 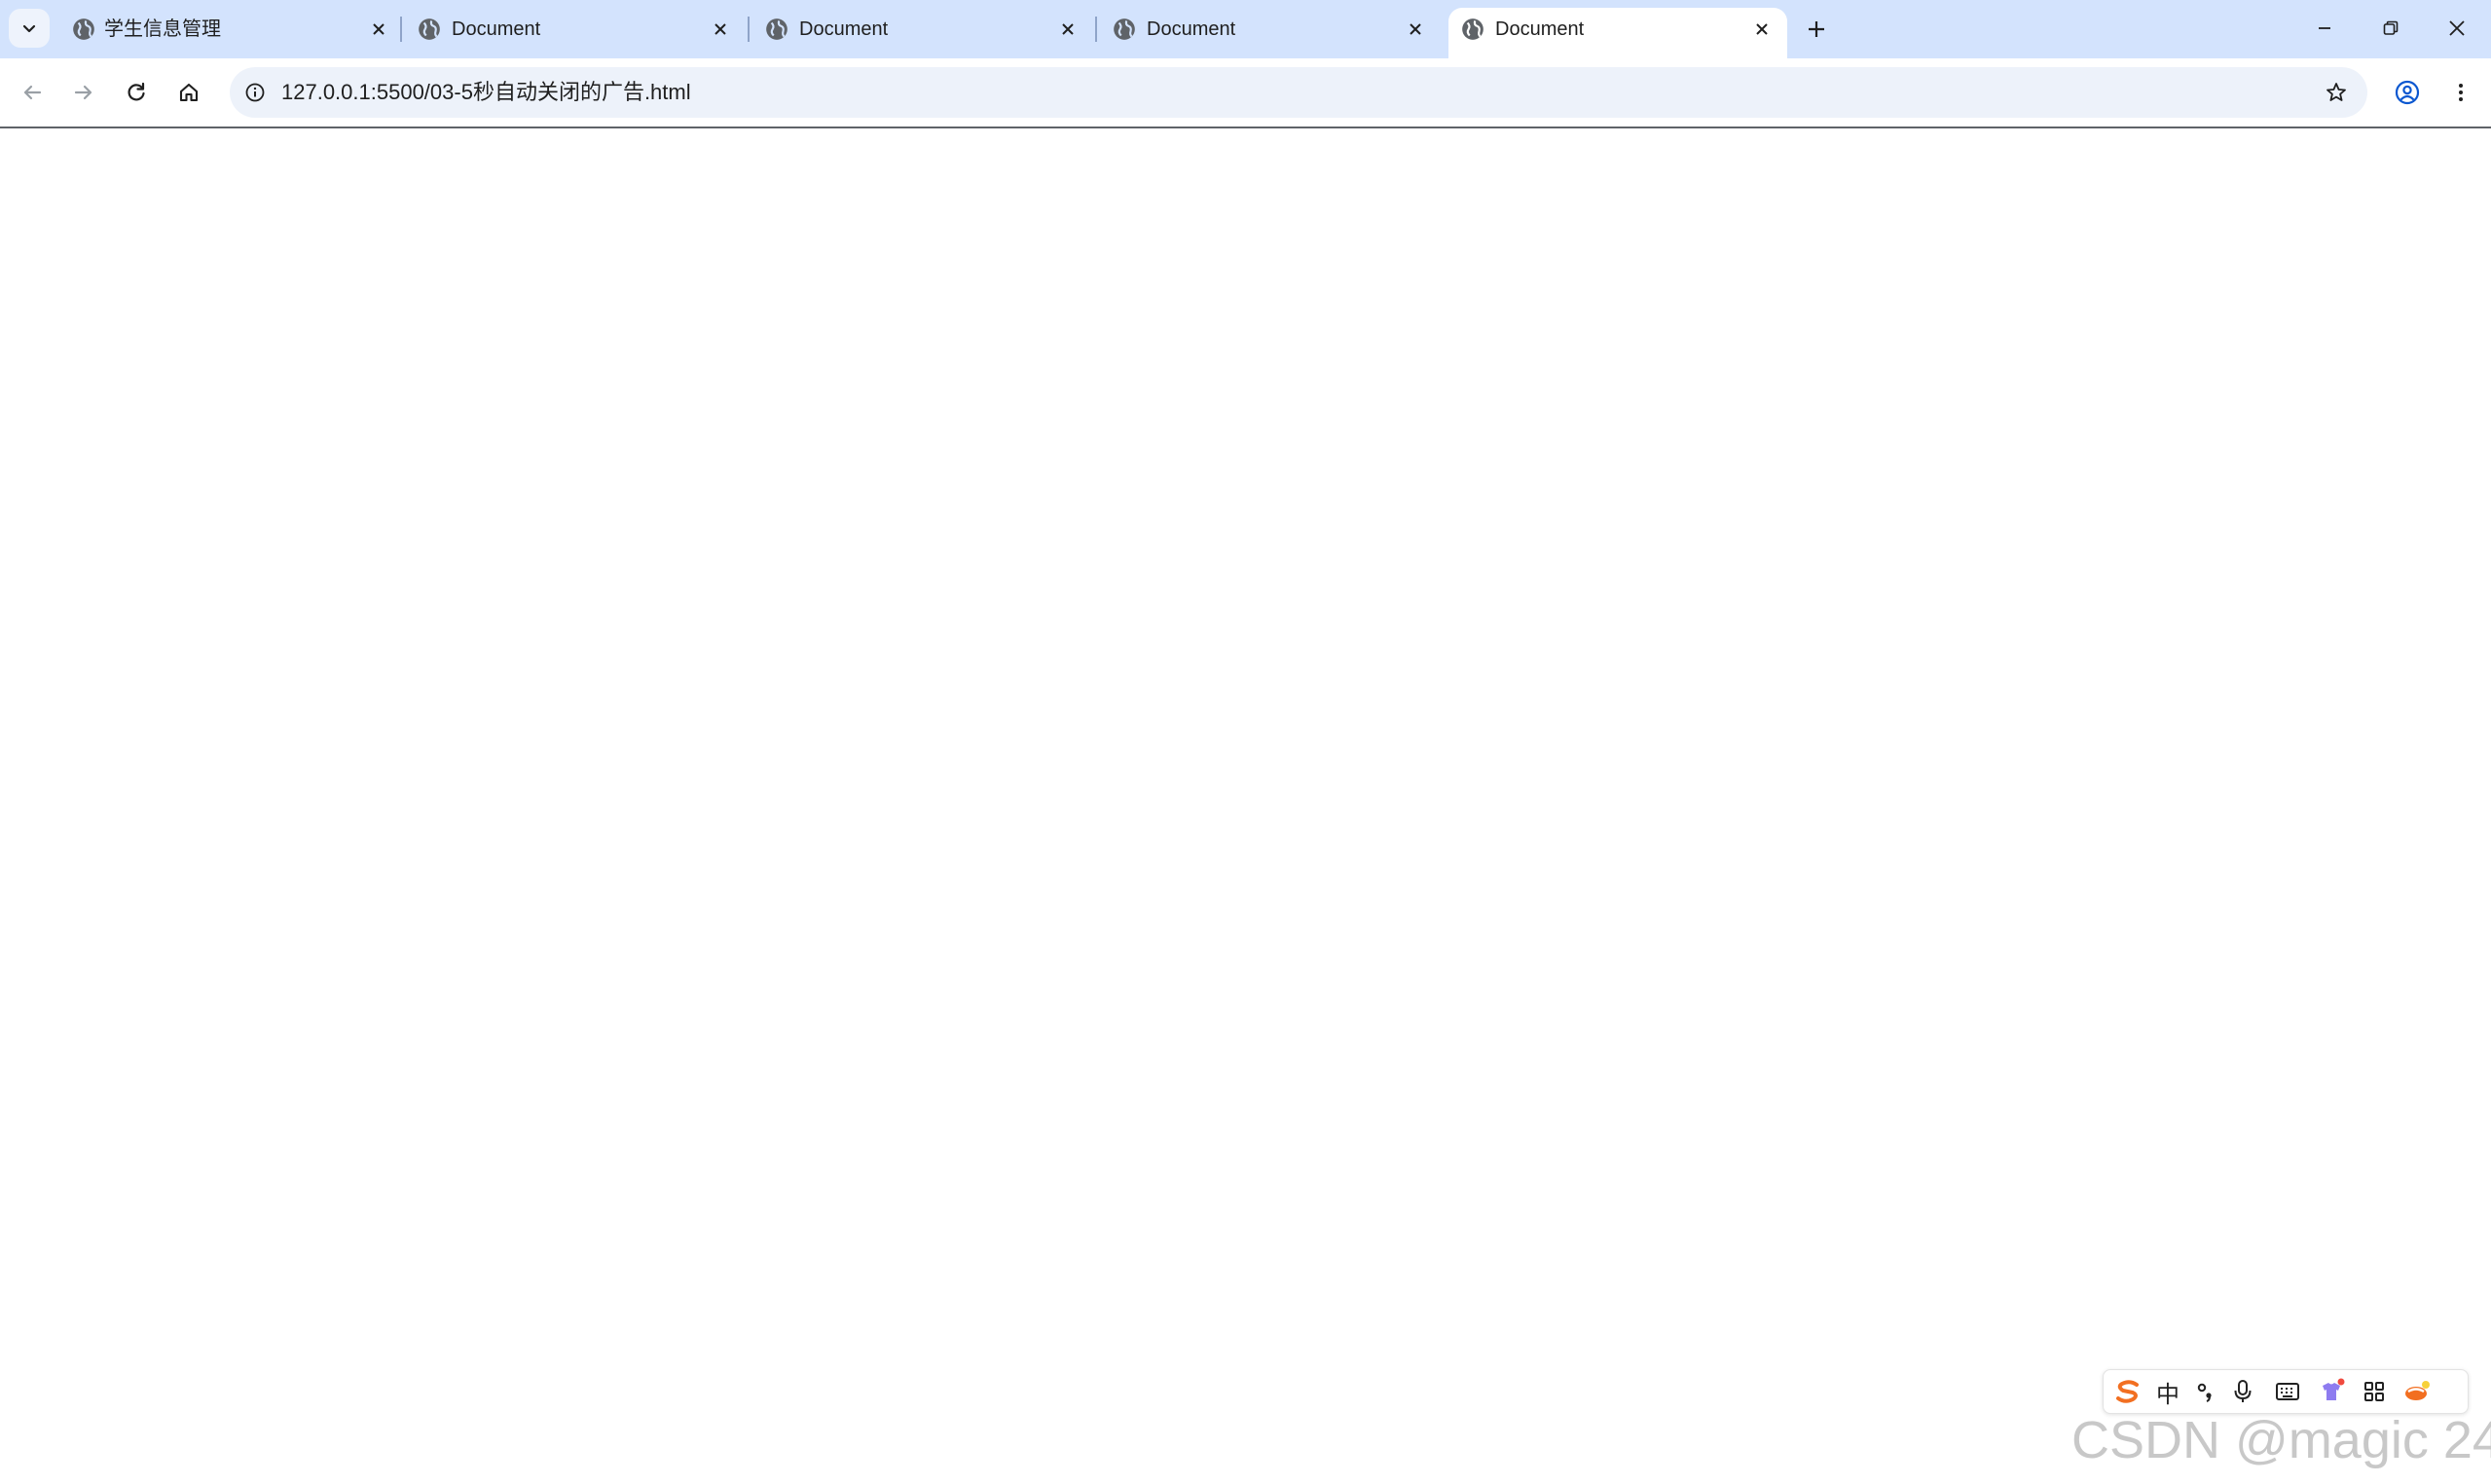 What do you see at coordinates (2242, 1391) in the screenshot?
I see `microphone-icon` at bounding box center [2242, 1391].